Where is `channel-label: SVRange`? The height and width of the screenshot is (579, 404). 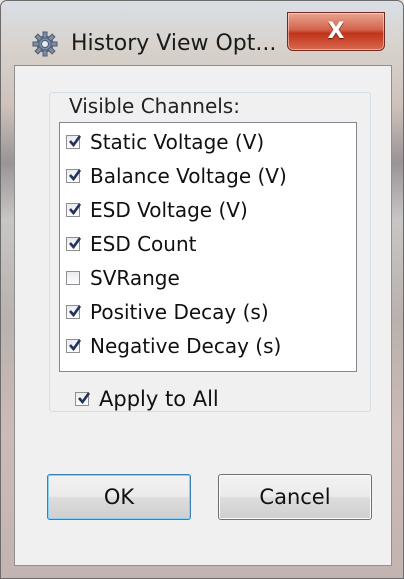 channel-label: SVRange is located at coordinates (135, 278).